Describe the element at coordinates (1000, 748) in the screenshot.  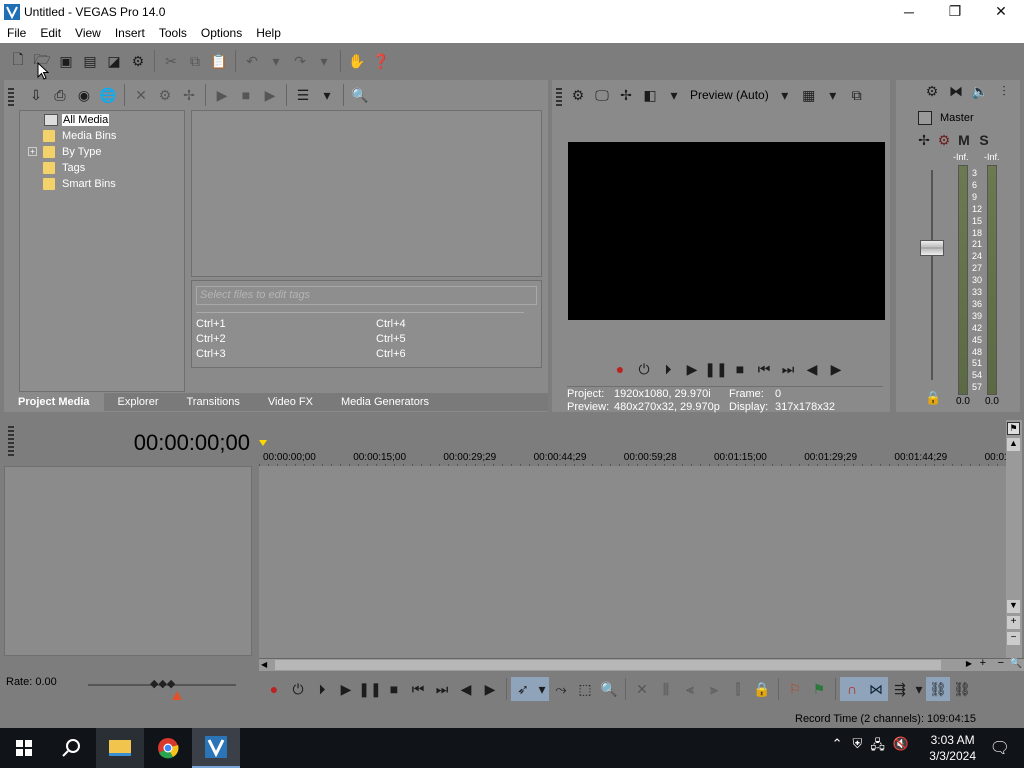
I see `notifications-icon: 🗨` at that location.